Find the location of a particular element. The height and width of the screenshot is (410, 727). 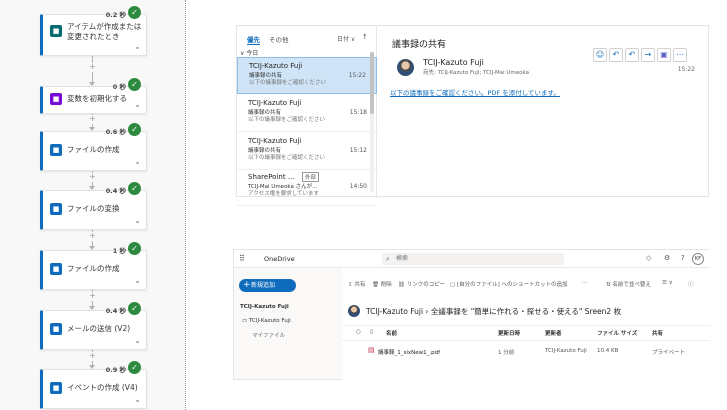

diamond-icon: ◇ is located at coordinates (648, 258).